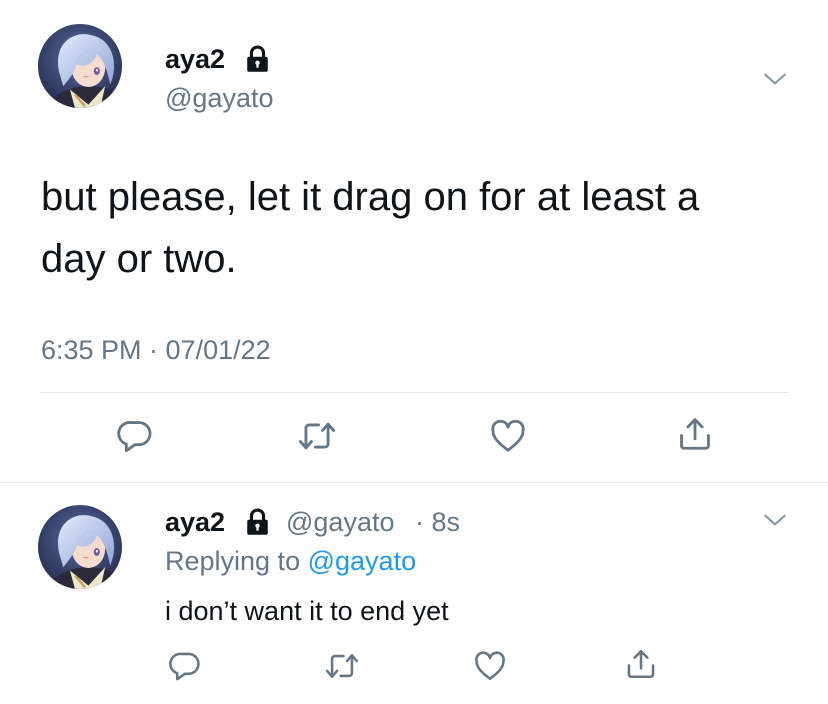 The height and width of the screenshot is (704, 828). Describe the element at coordinates (362, 561) in the screenshot. I see `replying-to-handle-link: @gayato` at that location.